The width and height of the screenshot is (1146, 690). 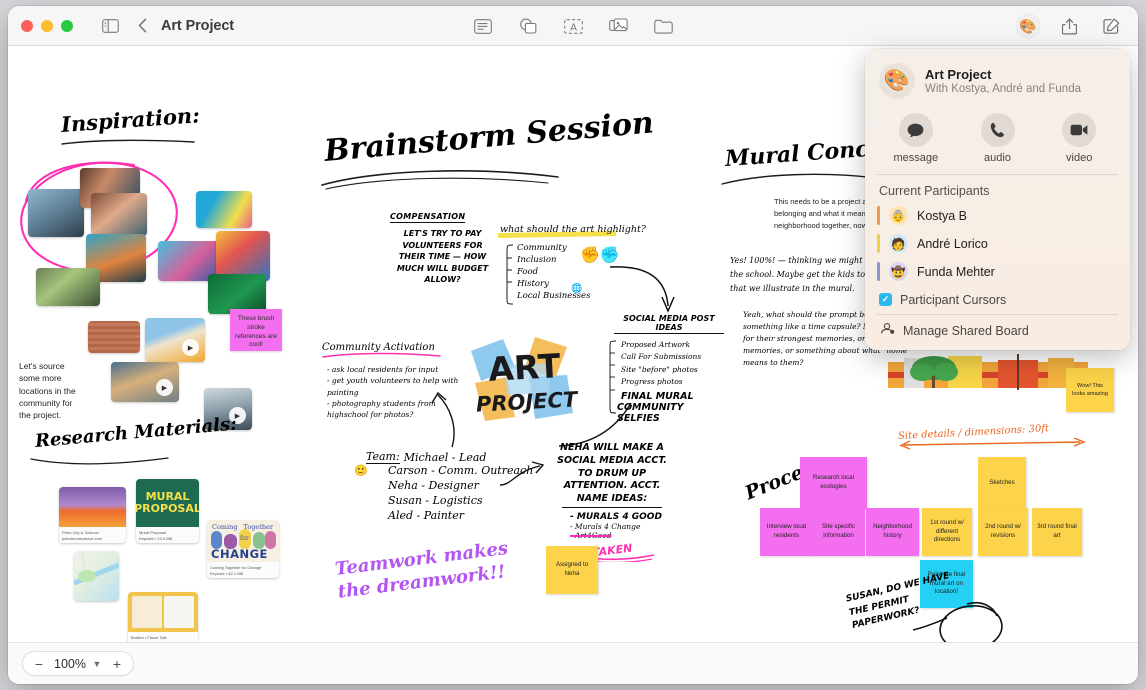 I want to click on name-idea: - Murals 4 Change, so click(x=605, y=527).